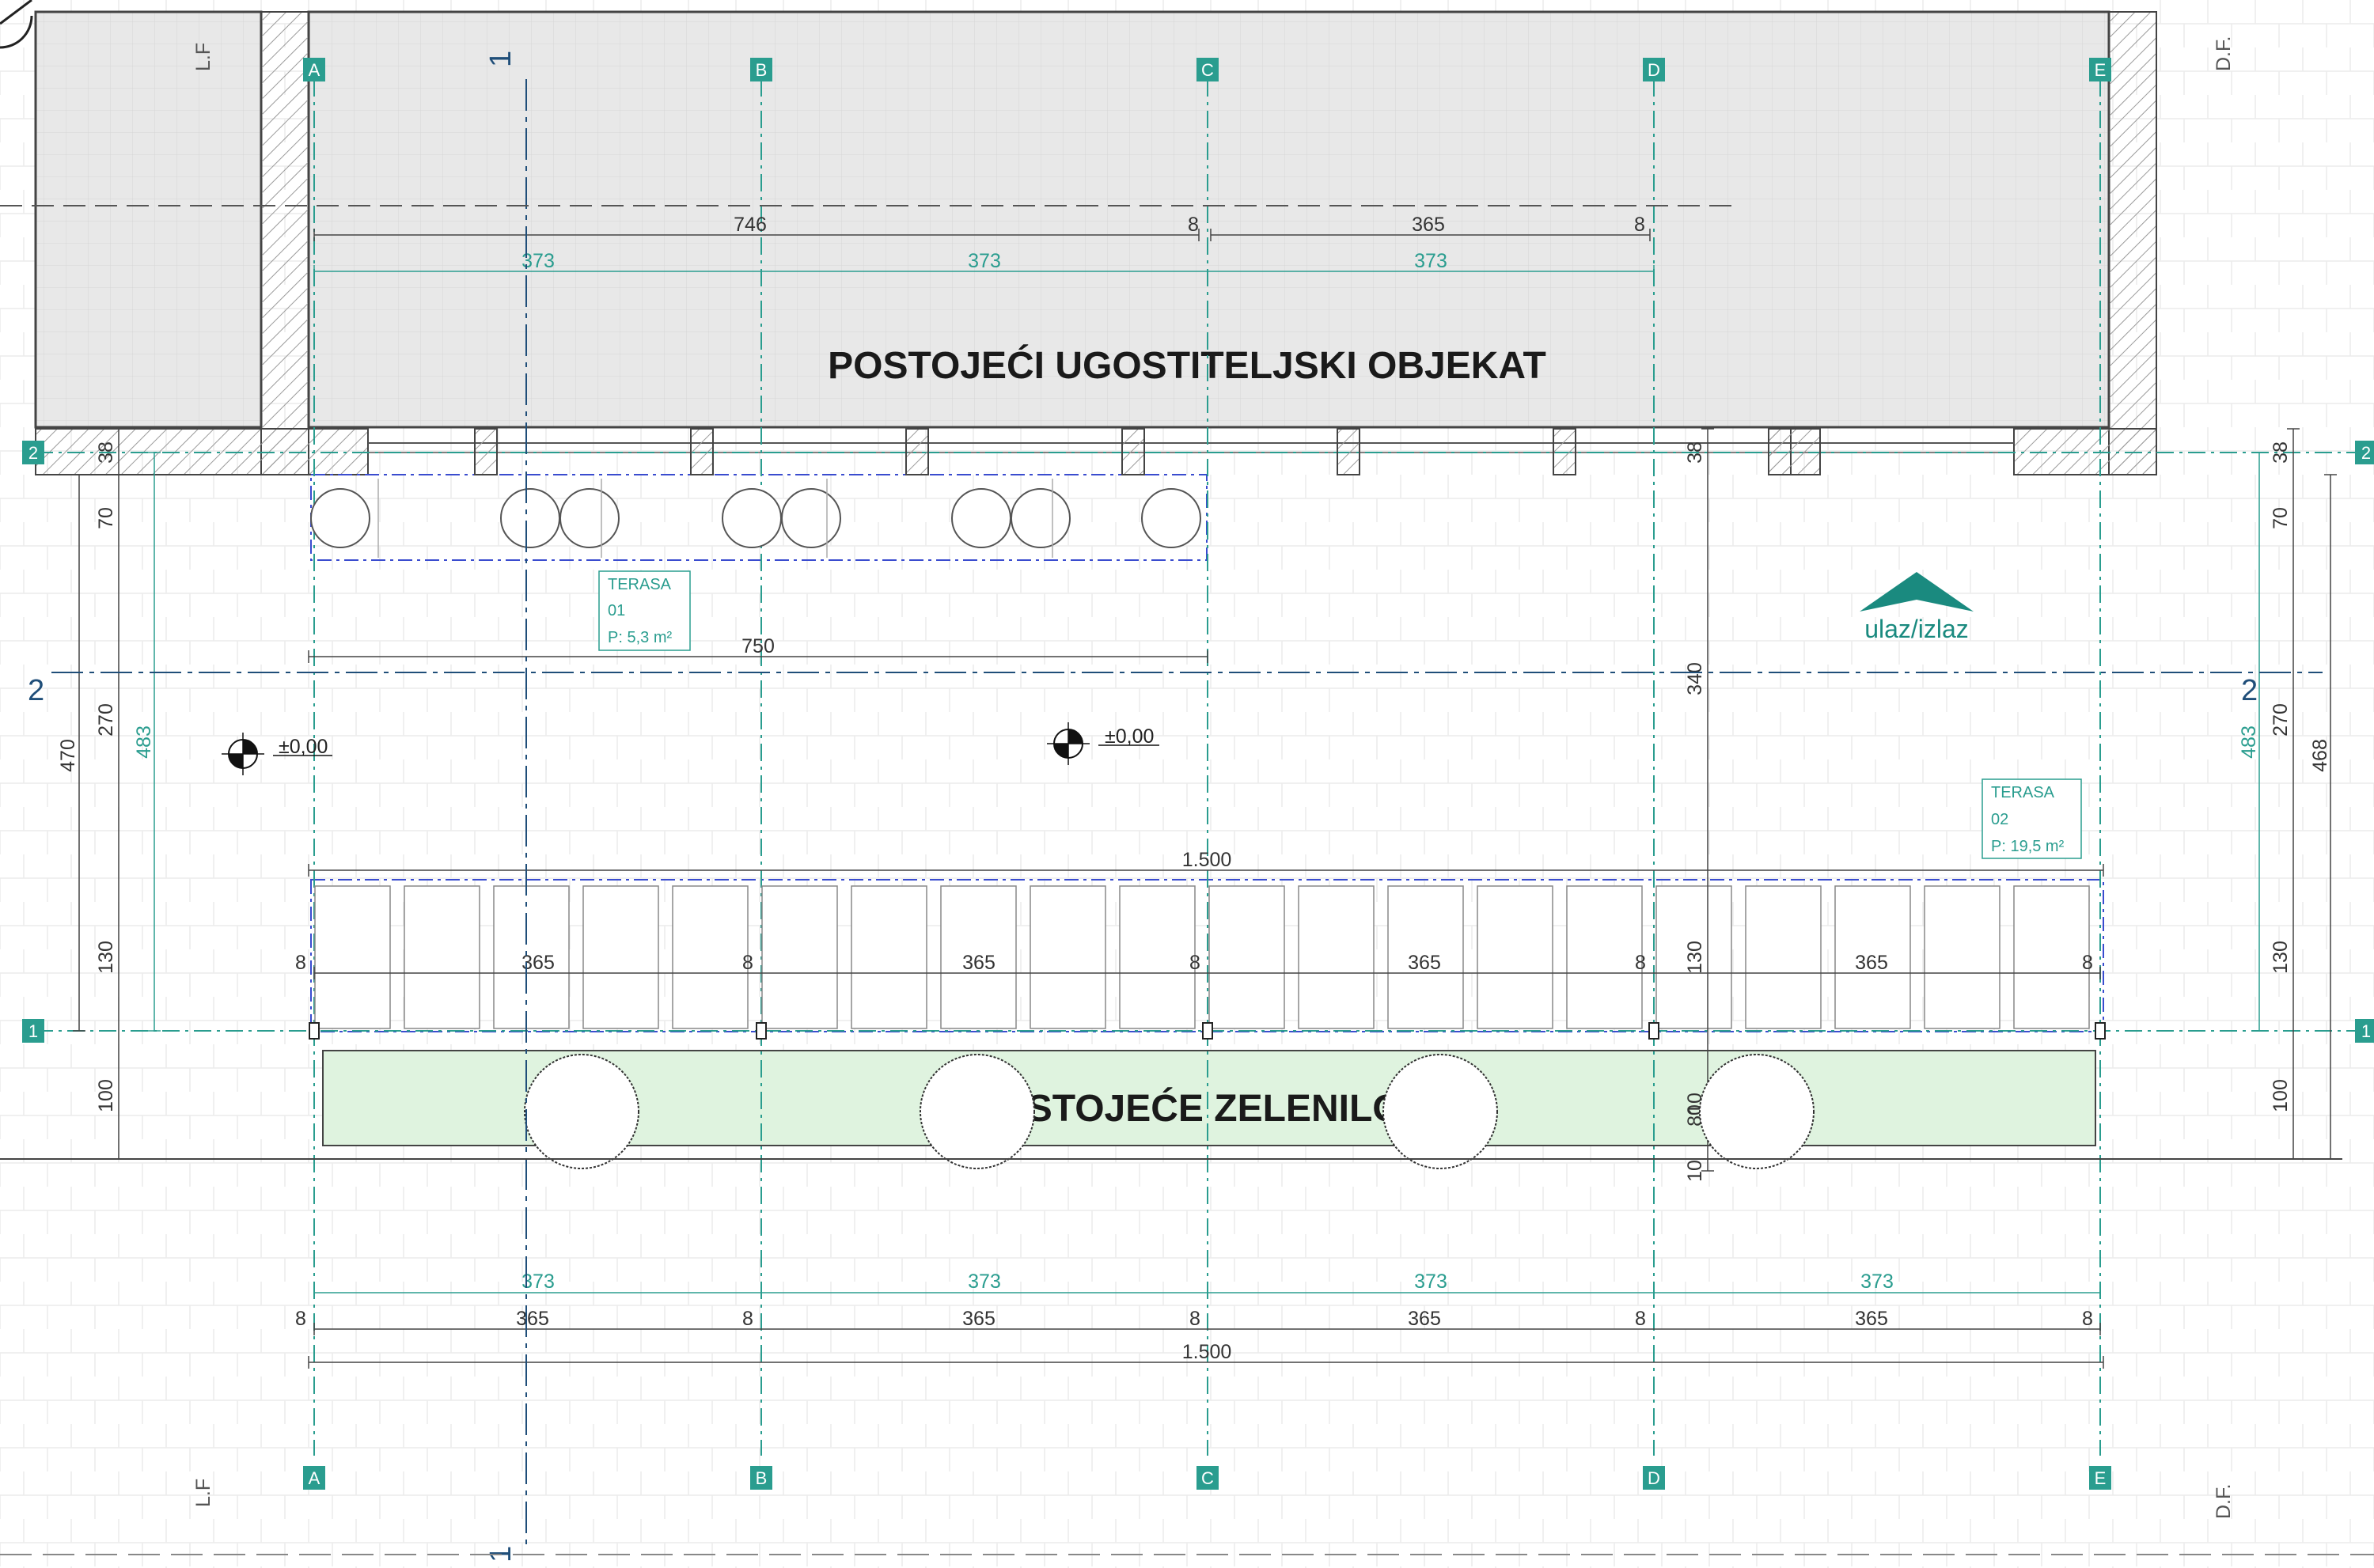 This screenshot has width=2374, height=1568. Describe the element at coordinates (2132, 243) in the screenshot. I see `building-wall-right` at that location.